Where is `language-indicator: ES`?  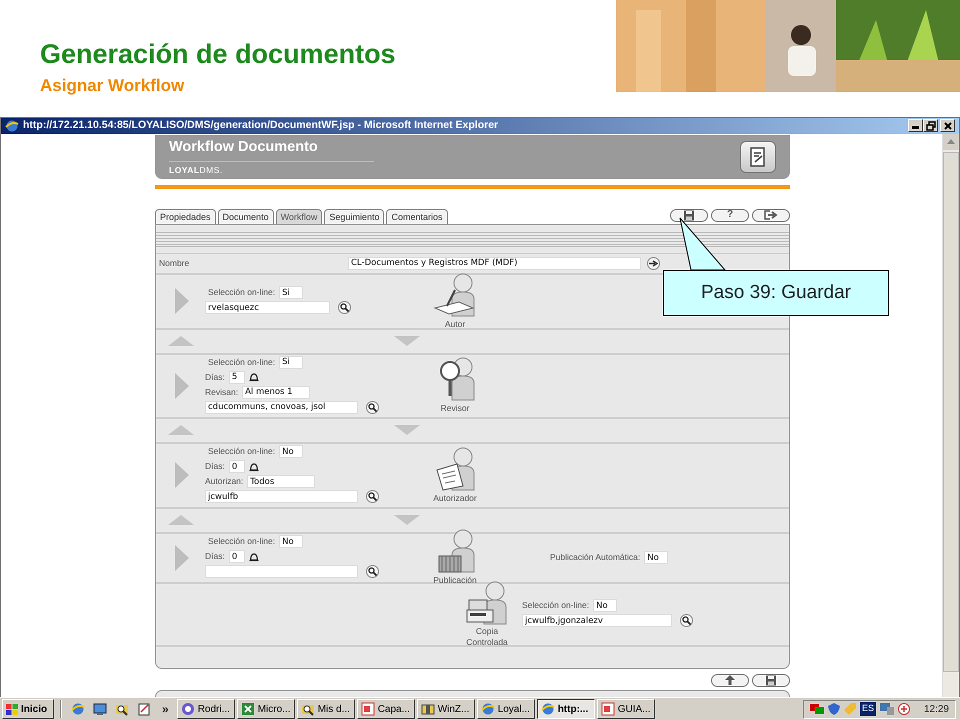 language-indicator: ES is located at coordinates (868, 709).